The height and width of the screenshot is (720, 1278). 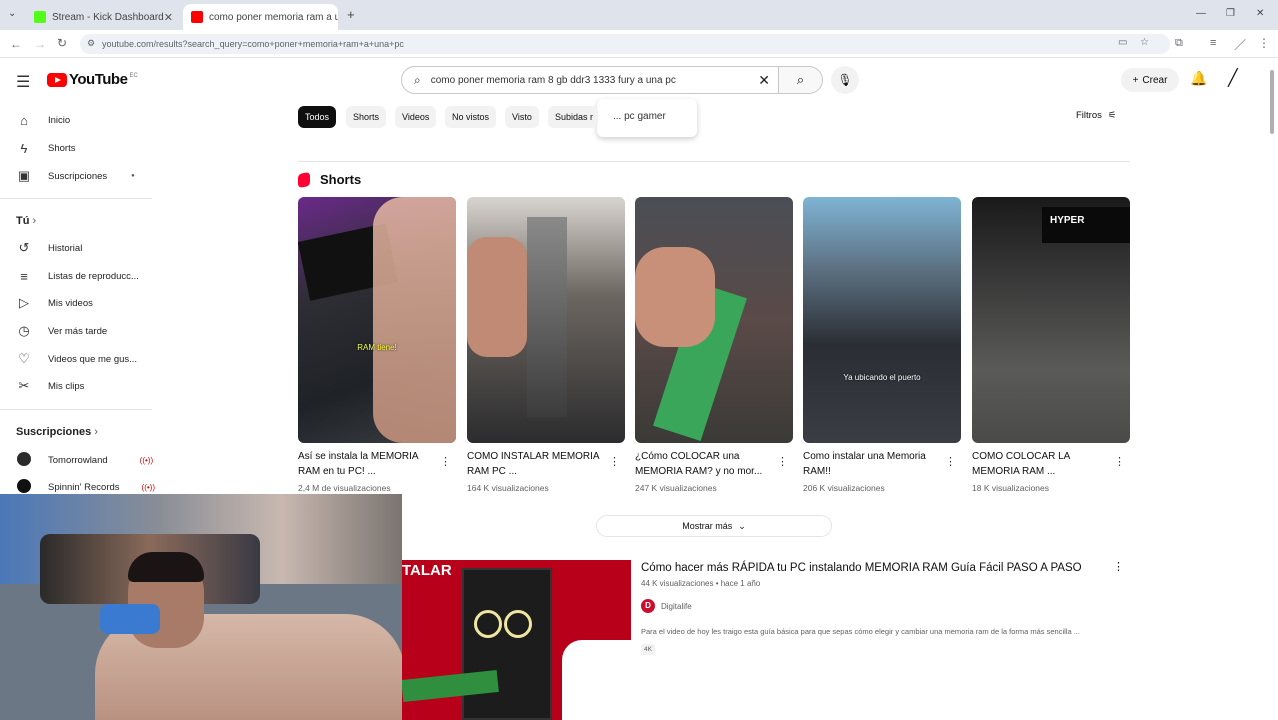 What do you see at coordinates (416, 117) in the screenshot?
I see `chip-videos: Videos` at bounding box center [416, 117].